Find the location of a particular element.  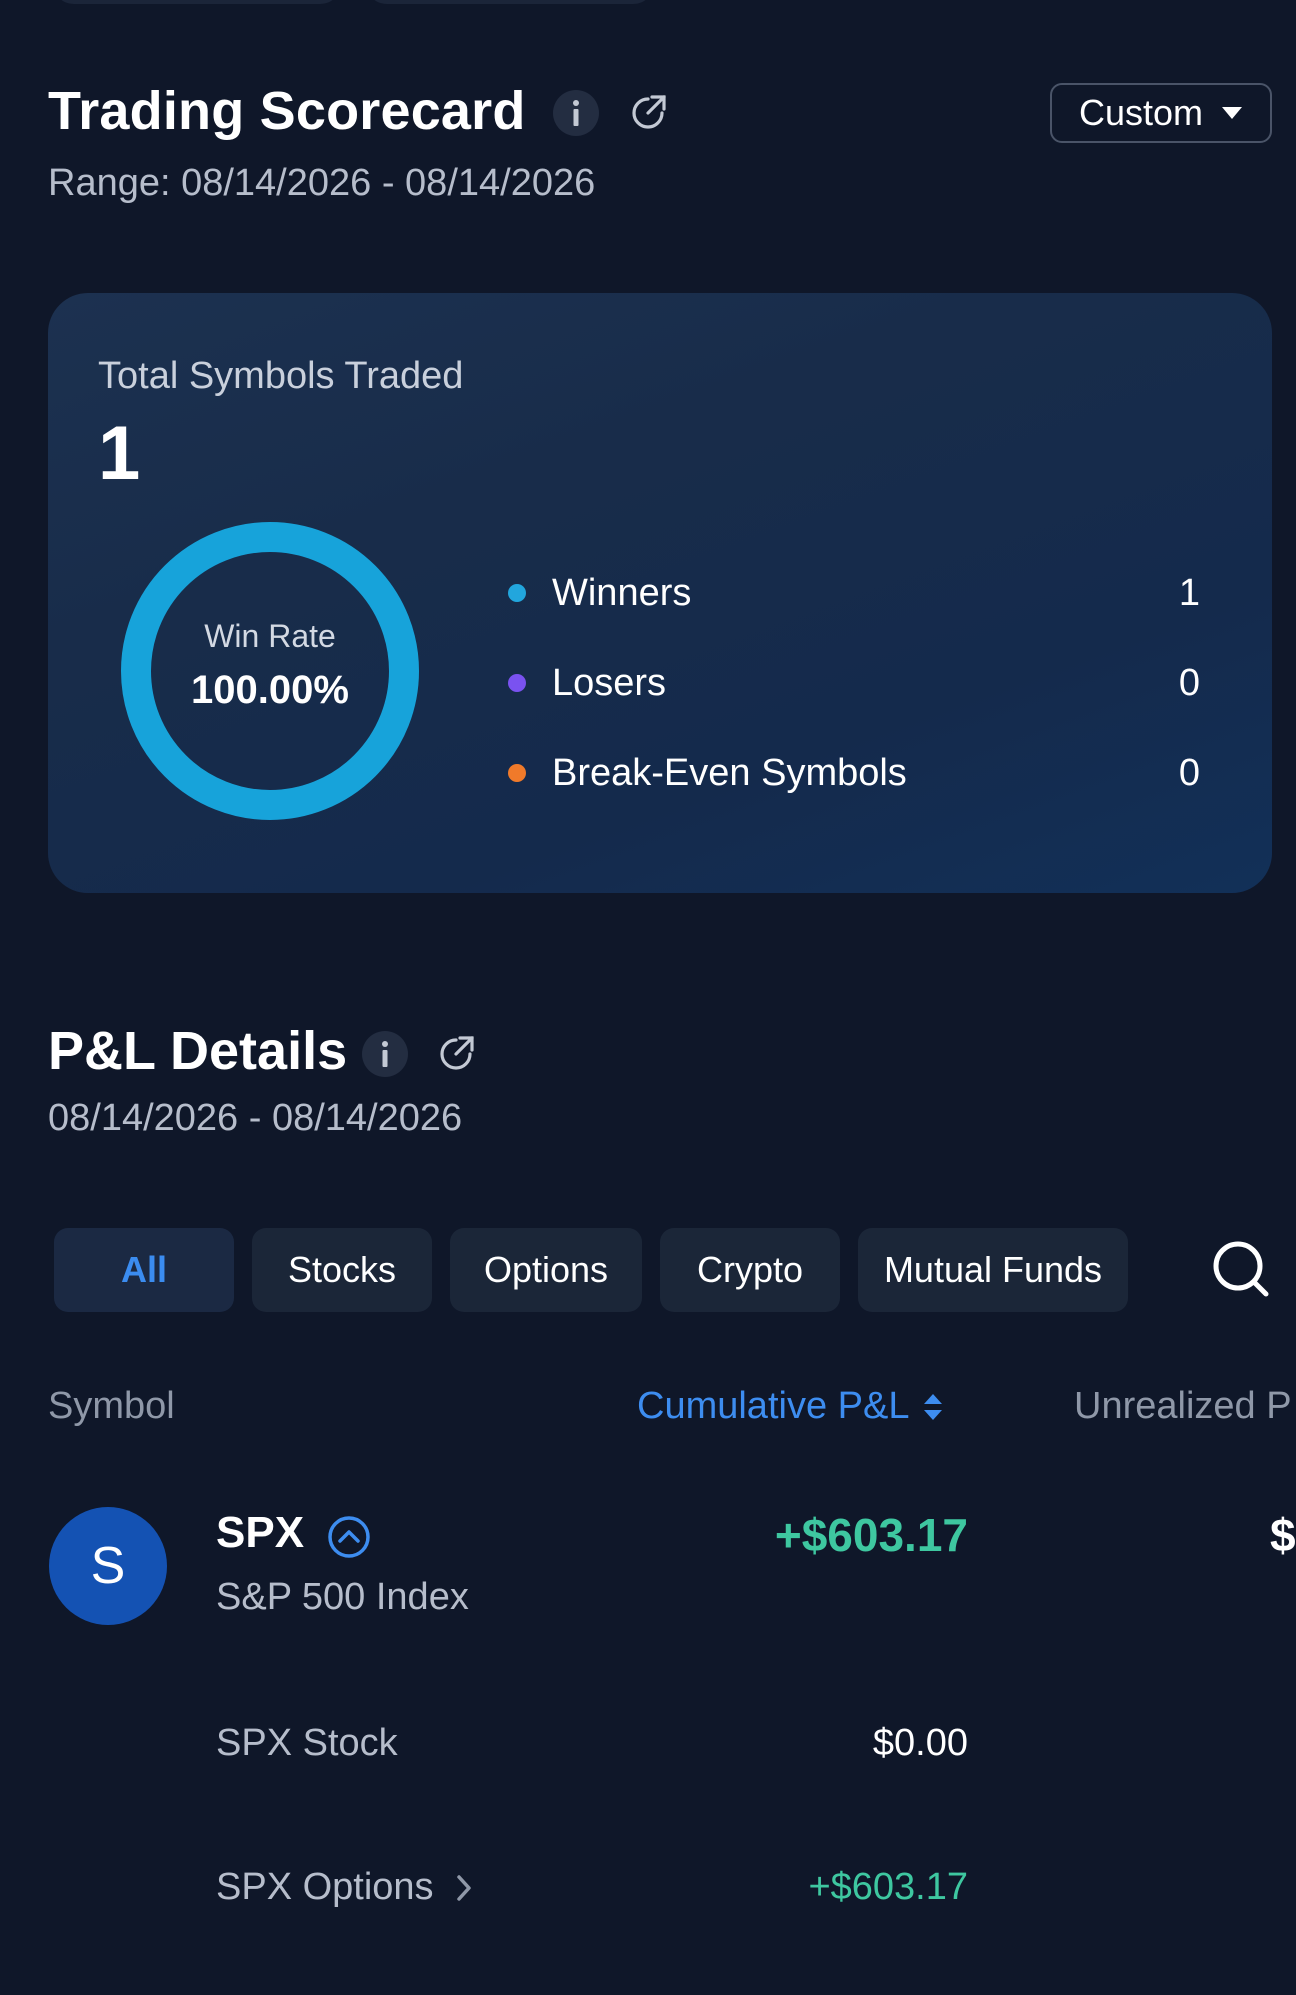

period-dropdown-label: Custom is located at coordinates (1141, 112).